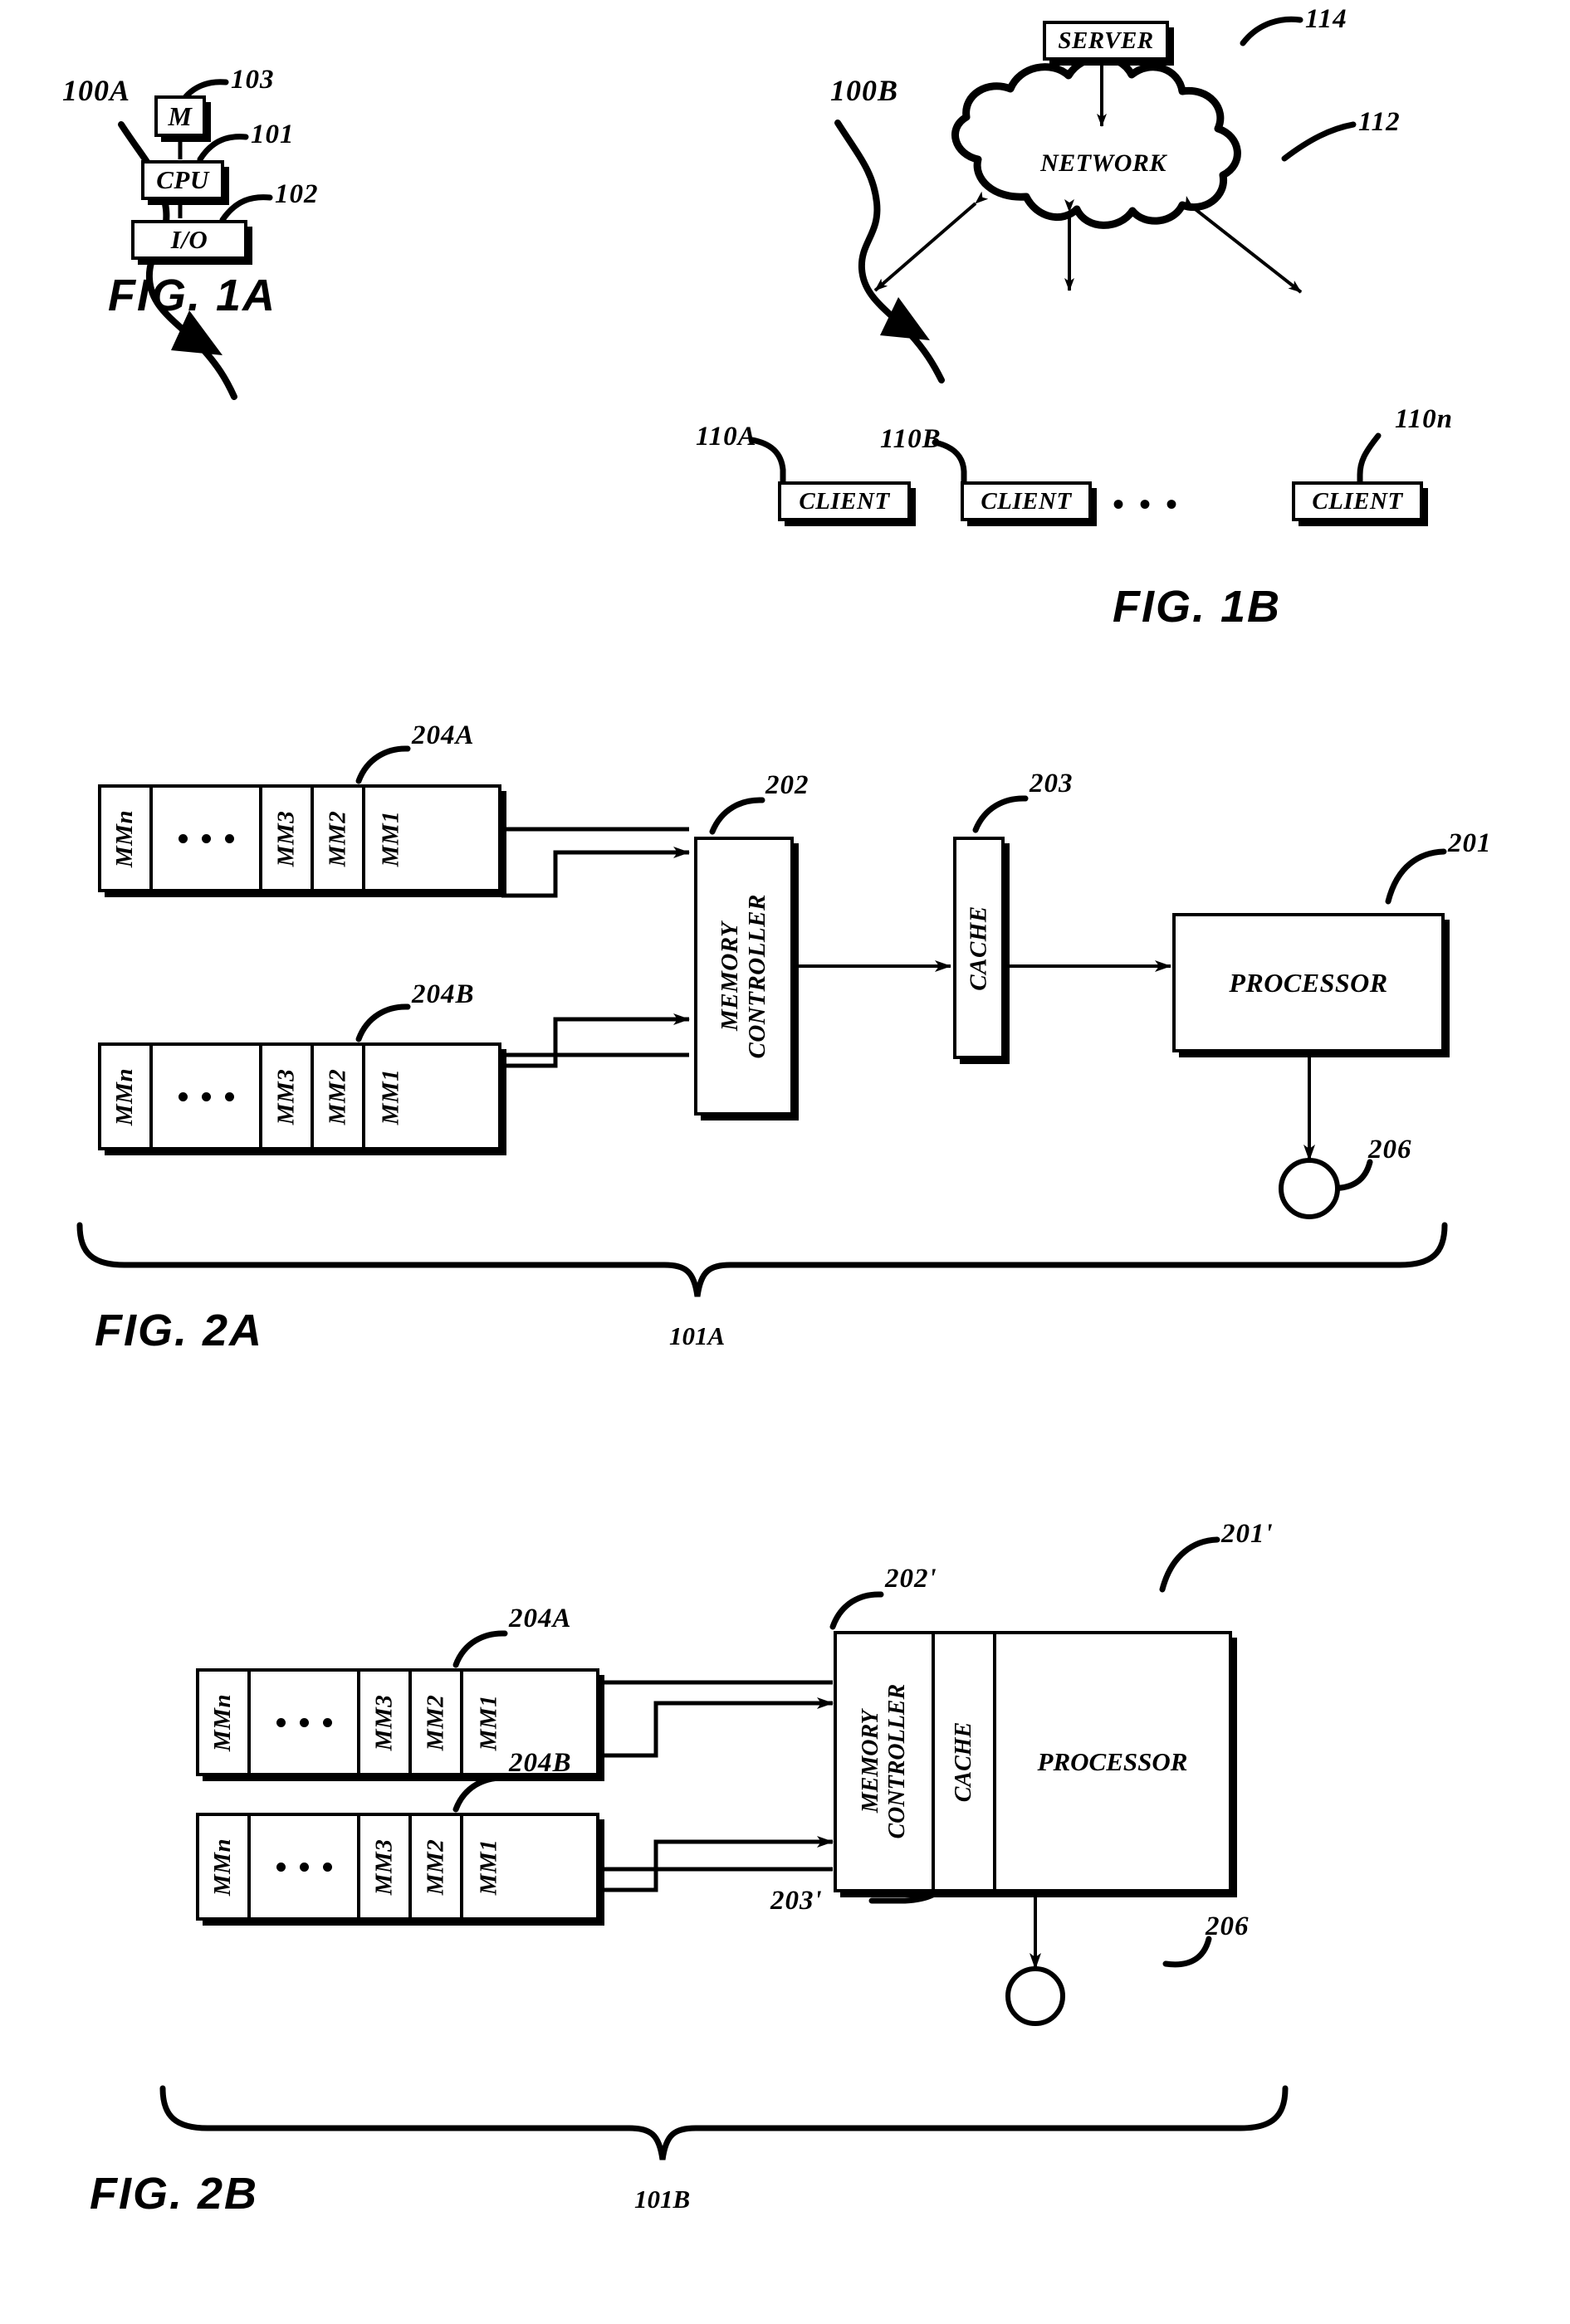  I want to click on ref-203-prime: 203', so click(796, 1901).